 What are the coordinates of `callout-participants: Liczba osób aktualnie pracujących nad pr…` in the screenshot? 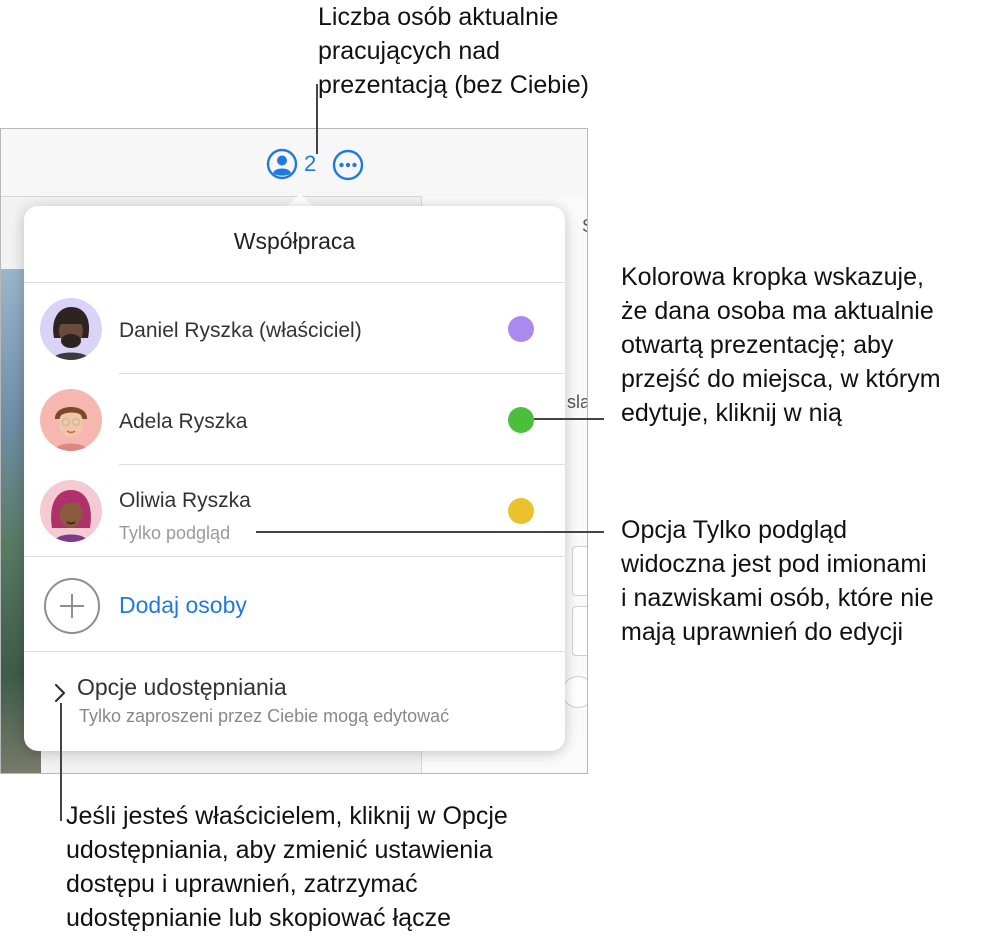 It's located at (453, 51).